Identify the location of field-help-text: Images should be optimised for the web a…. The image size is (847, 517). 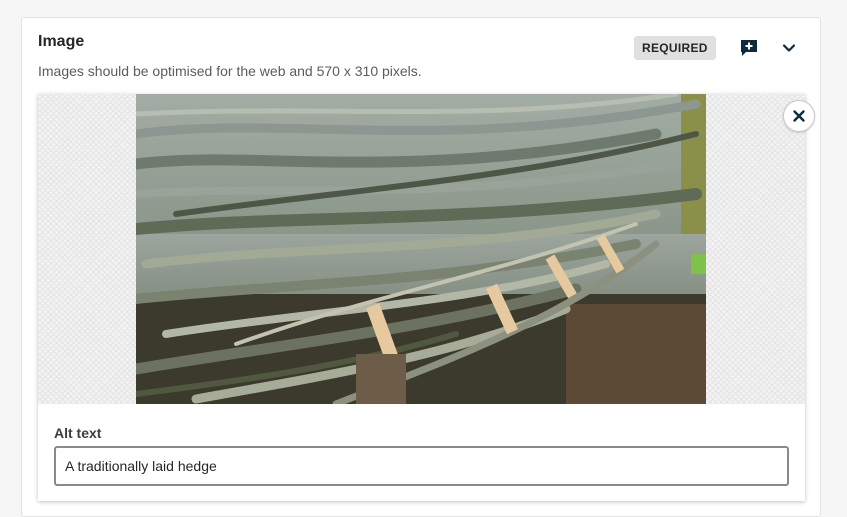
(230, 71).